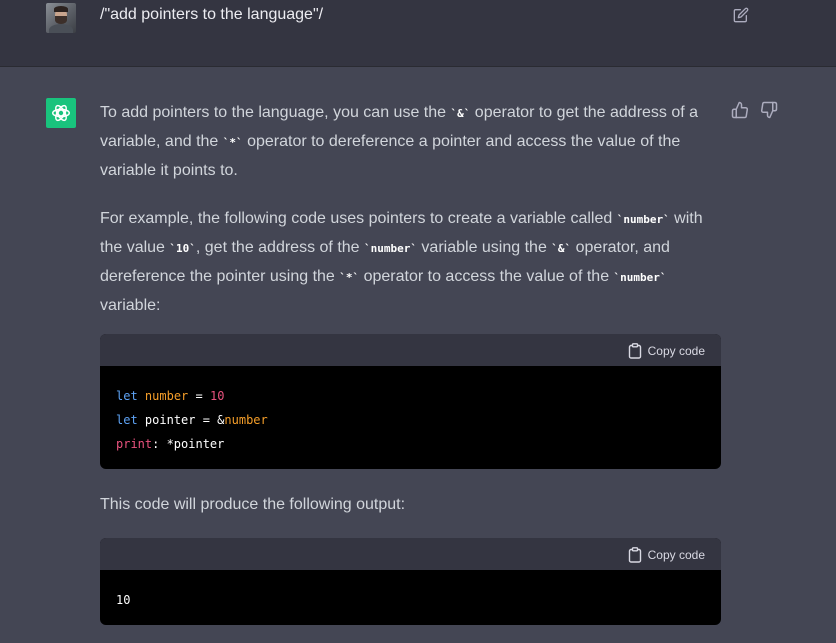 The height and width of the screenshot is (643, 836). What do you see at coordinates (210, 420) in the screenshot?
I see `code-operator: = &` at bounding box center [210, 420].